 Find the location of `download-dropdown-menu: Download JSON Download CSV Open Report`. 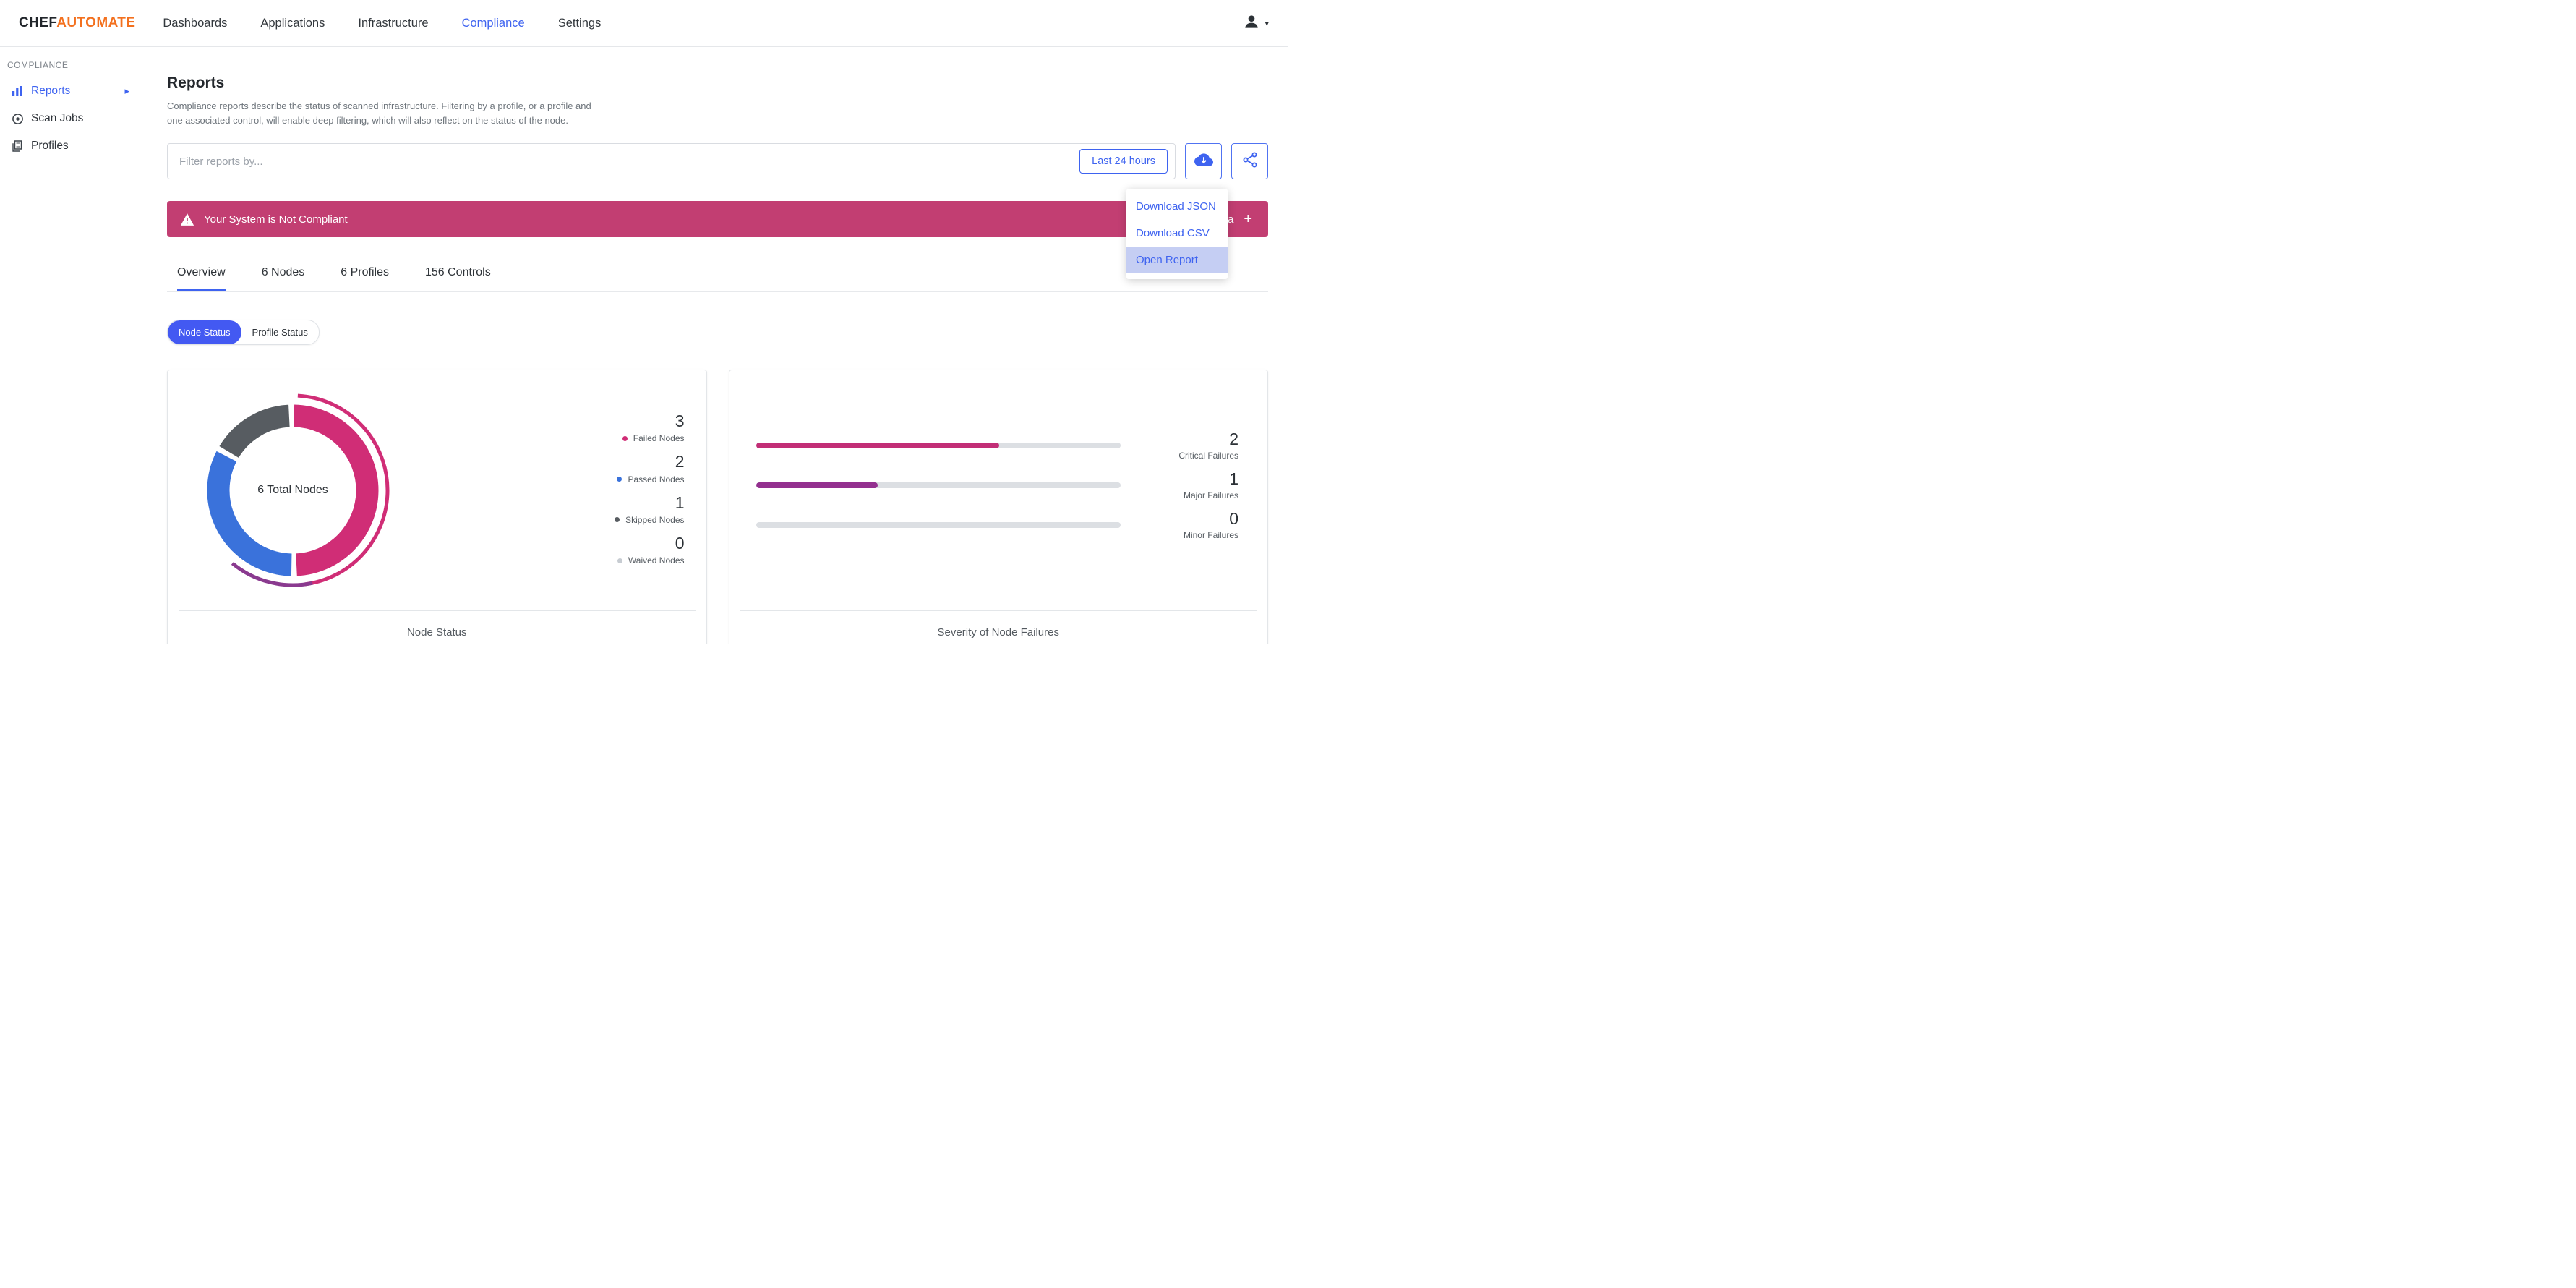

download-dropdown-menu: Download JSON Download CSV Open Report is located at coordinates (1177, 234).